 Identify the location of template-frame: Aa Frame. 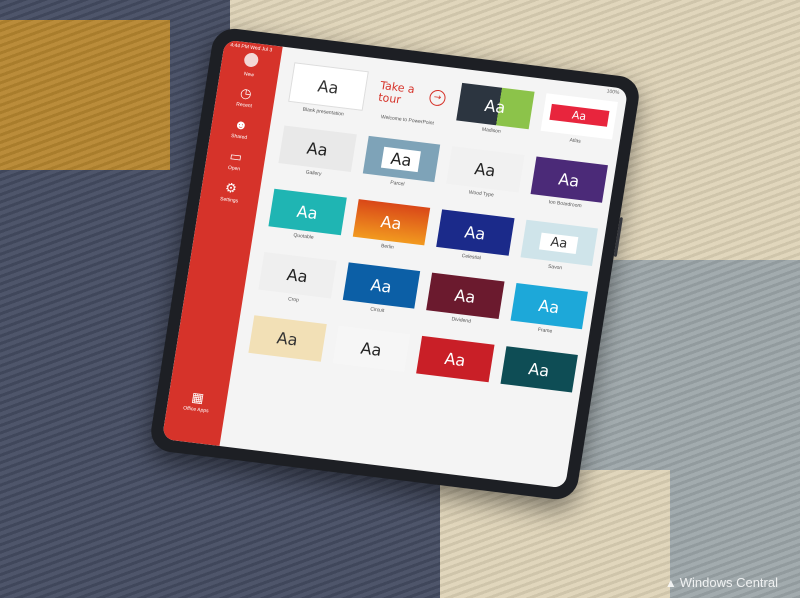
(547, 315).